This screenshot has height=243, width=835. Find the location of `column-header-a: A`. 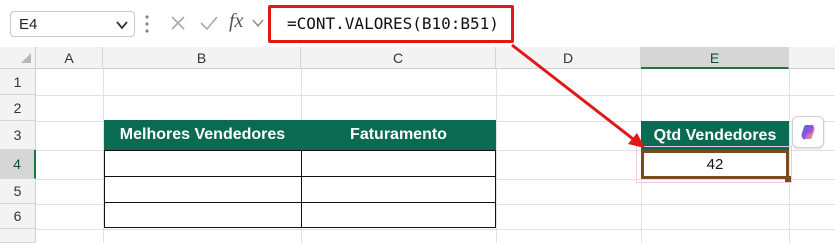

column-header-a: A is located at coordinates (69, 58).